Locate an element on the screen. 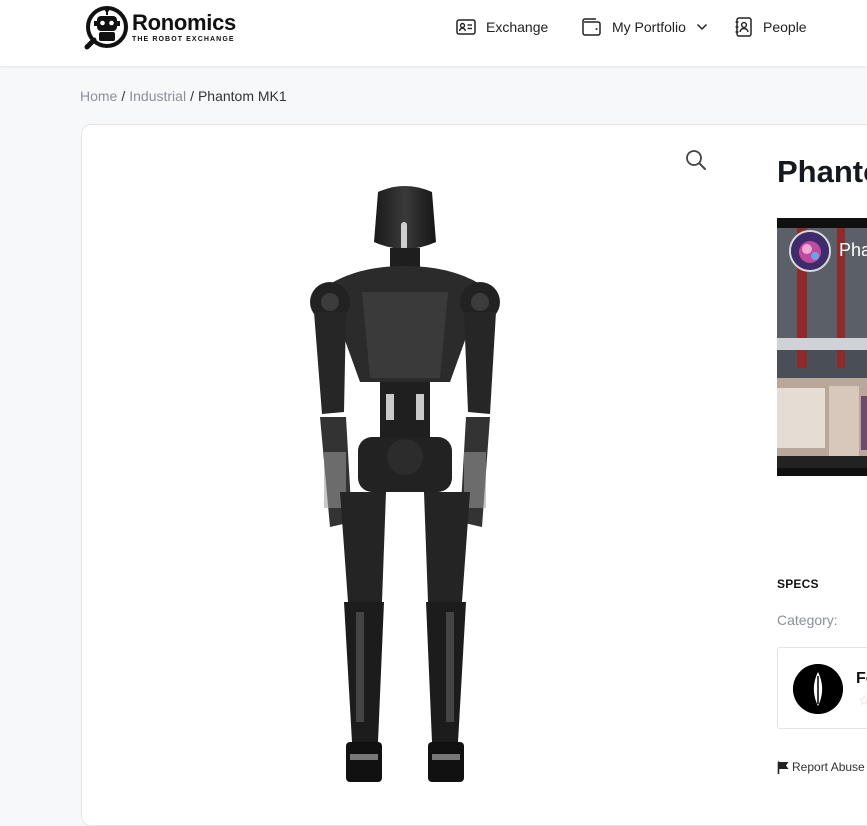 This screenshot has height=826, width=867. category-label: Category: is located at coordinates (807, 620).